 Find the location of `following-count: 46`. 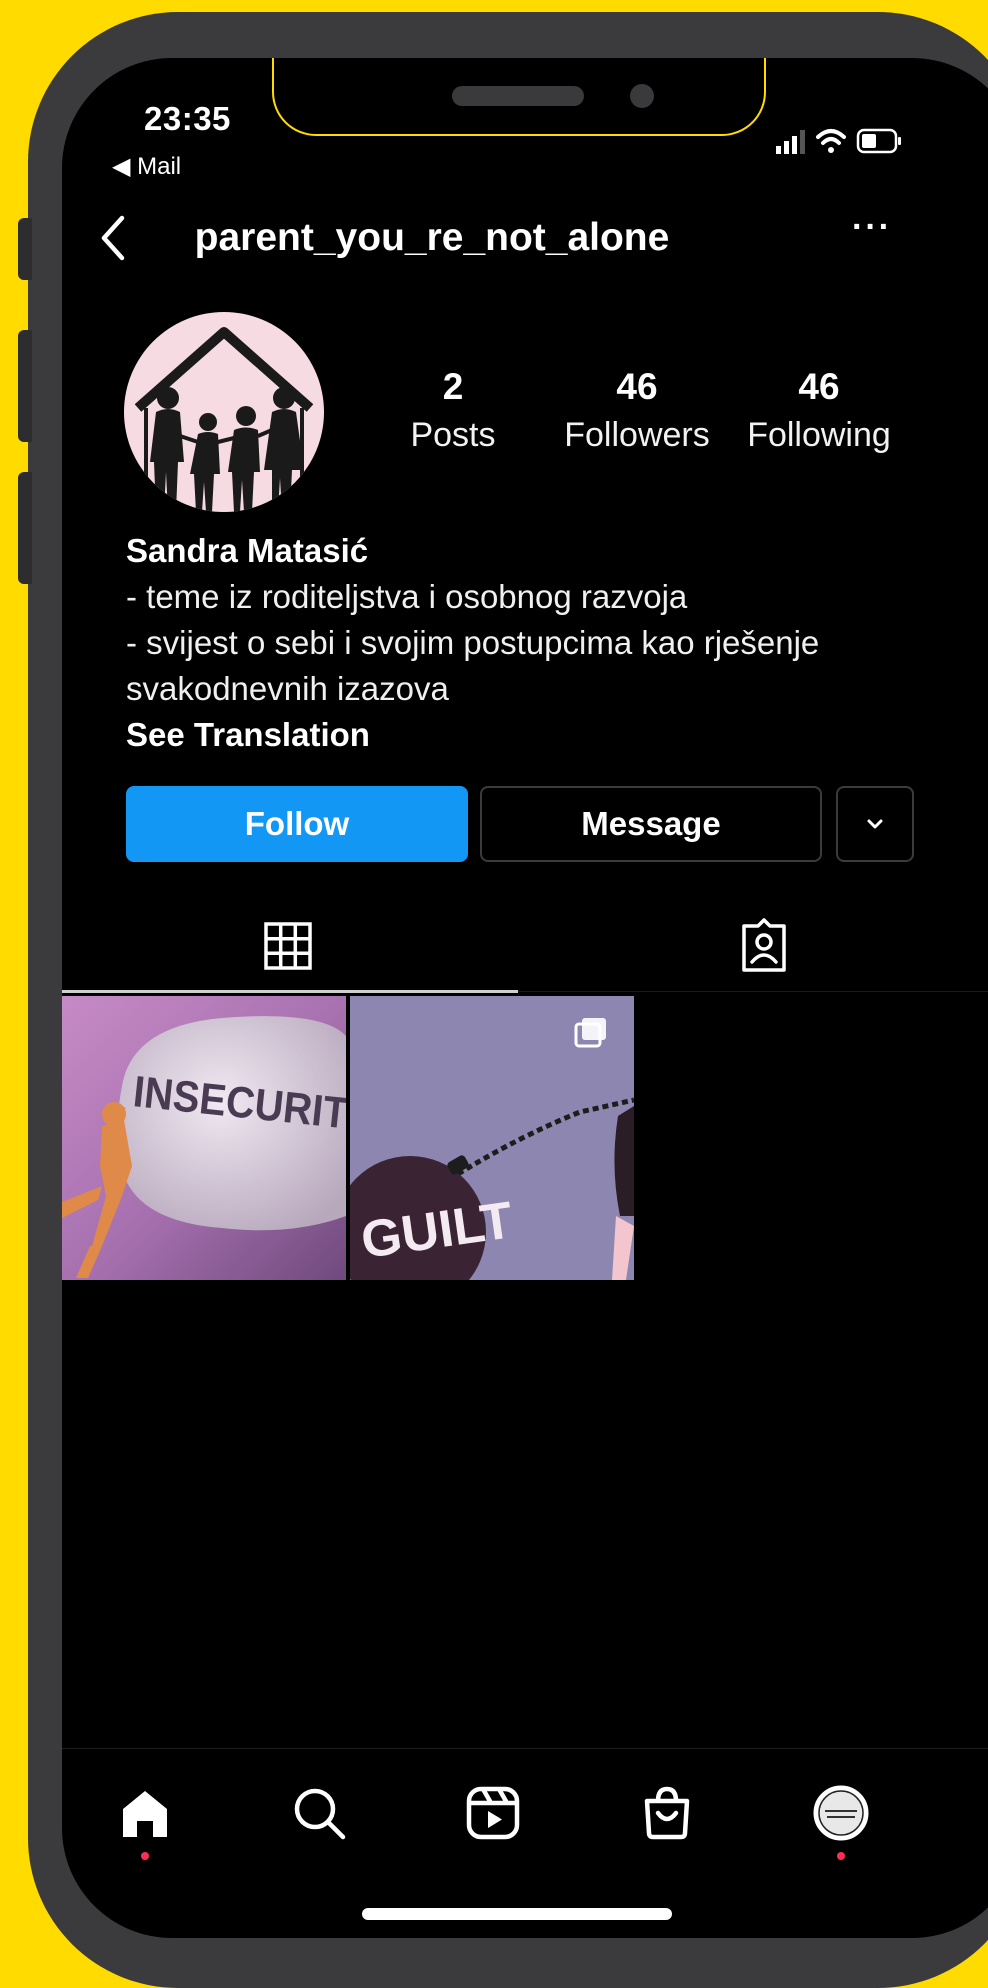

following-count: 46 is located at coordinates (819, 386).